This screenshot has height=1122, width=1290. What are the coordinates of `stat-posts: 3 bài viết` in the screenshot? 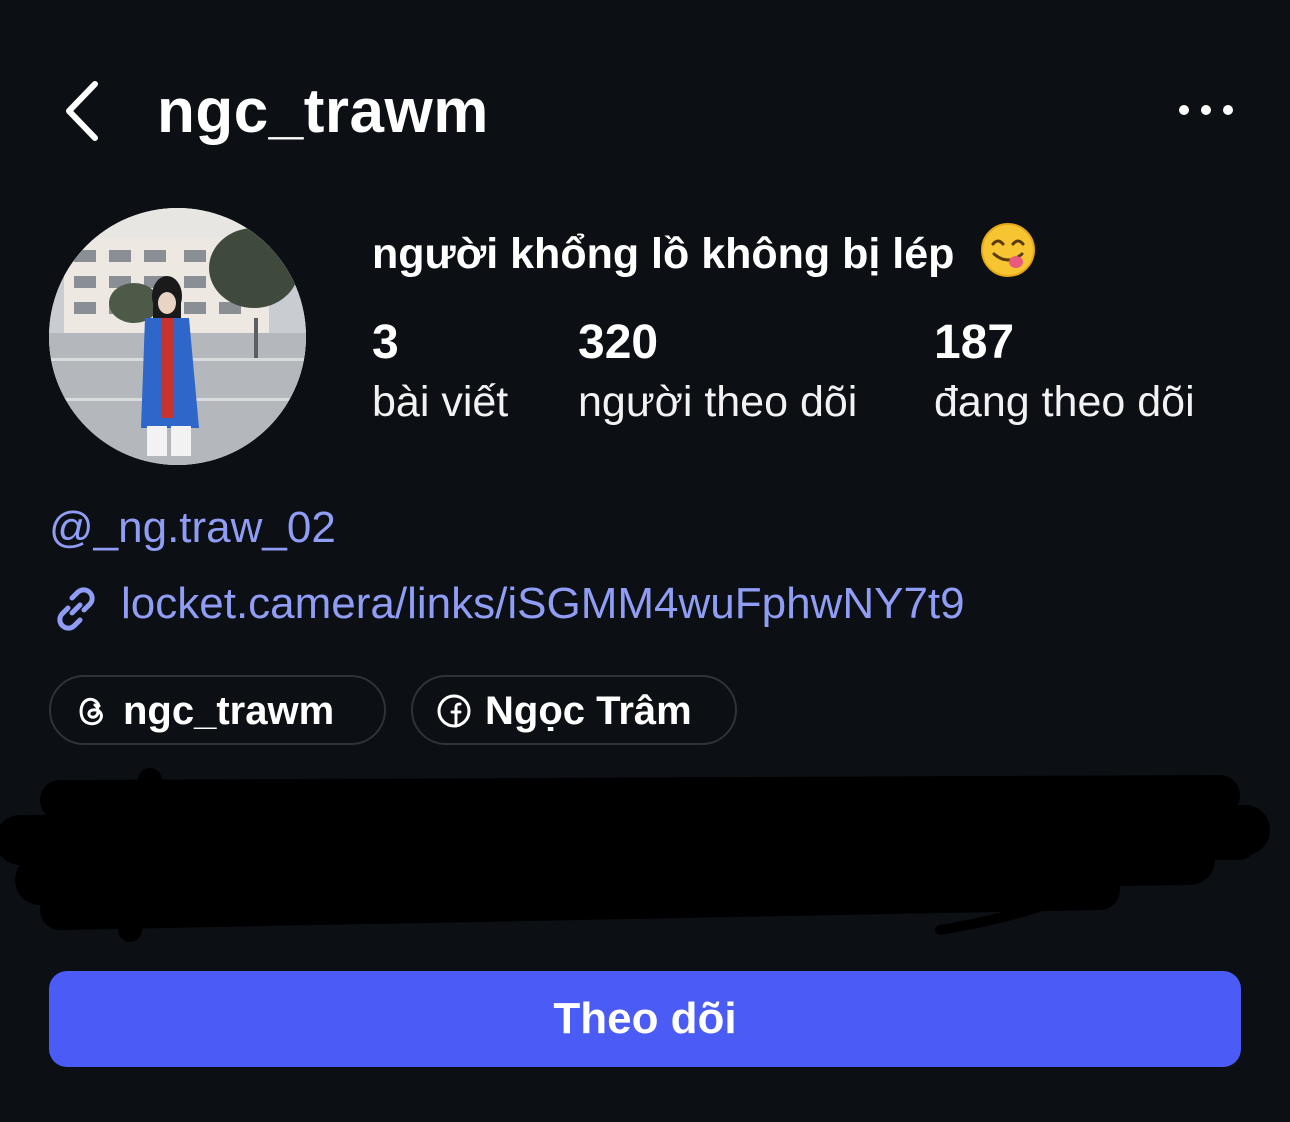 It's located at (440, 374).